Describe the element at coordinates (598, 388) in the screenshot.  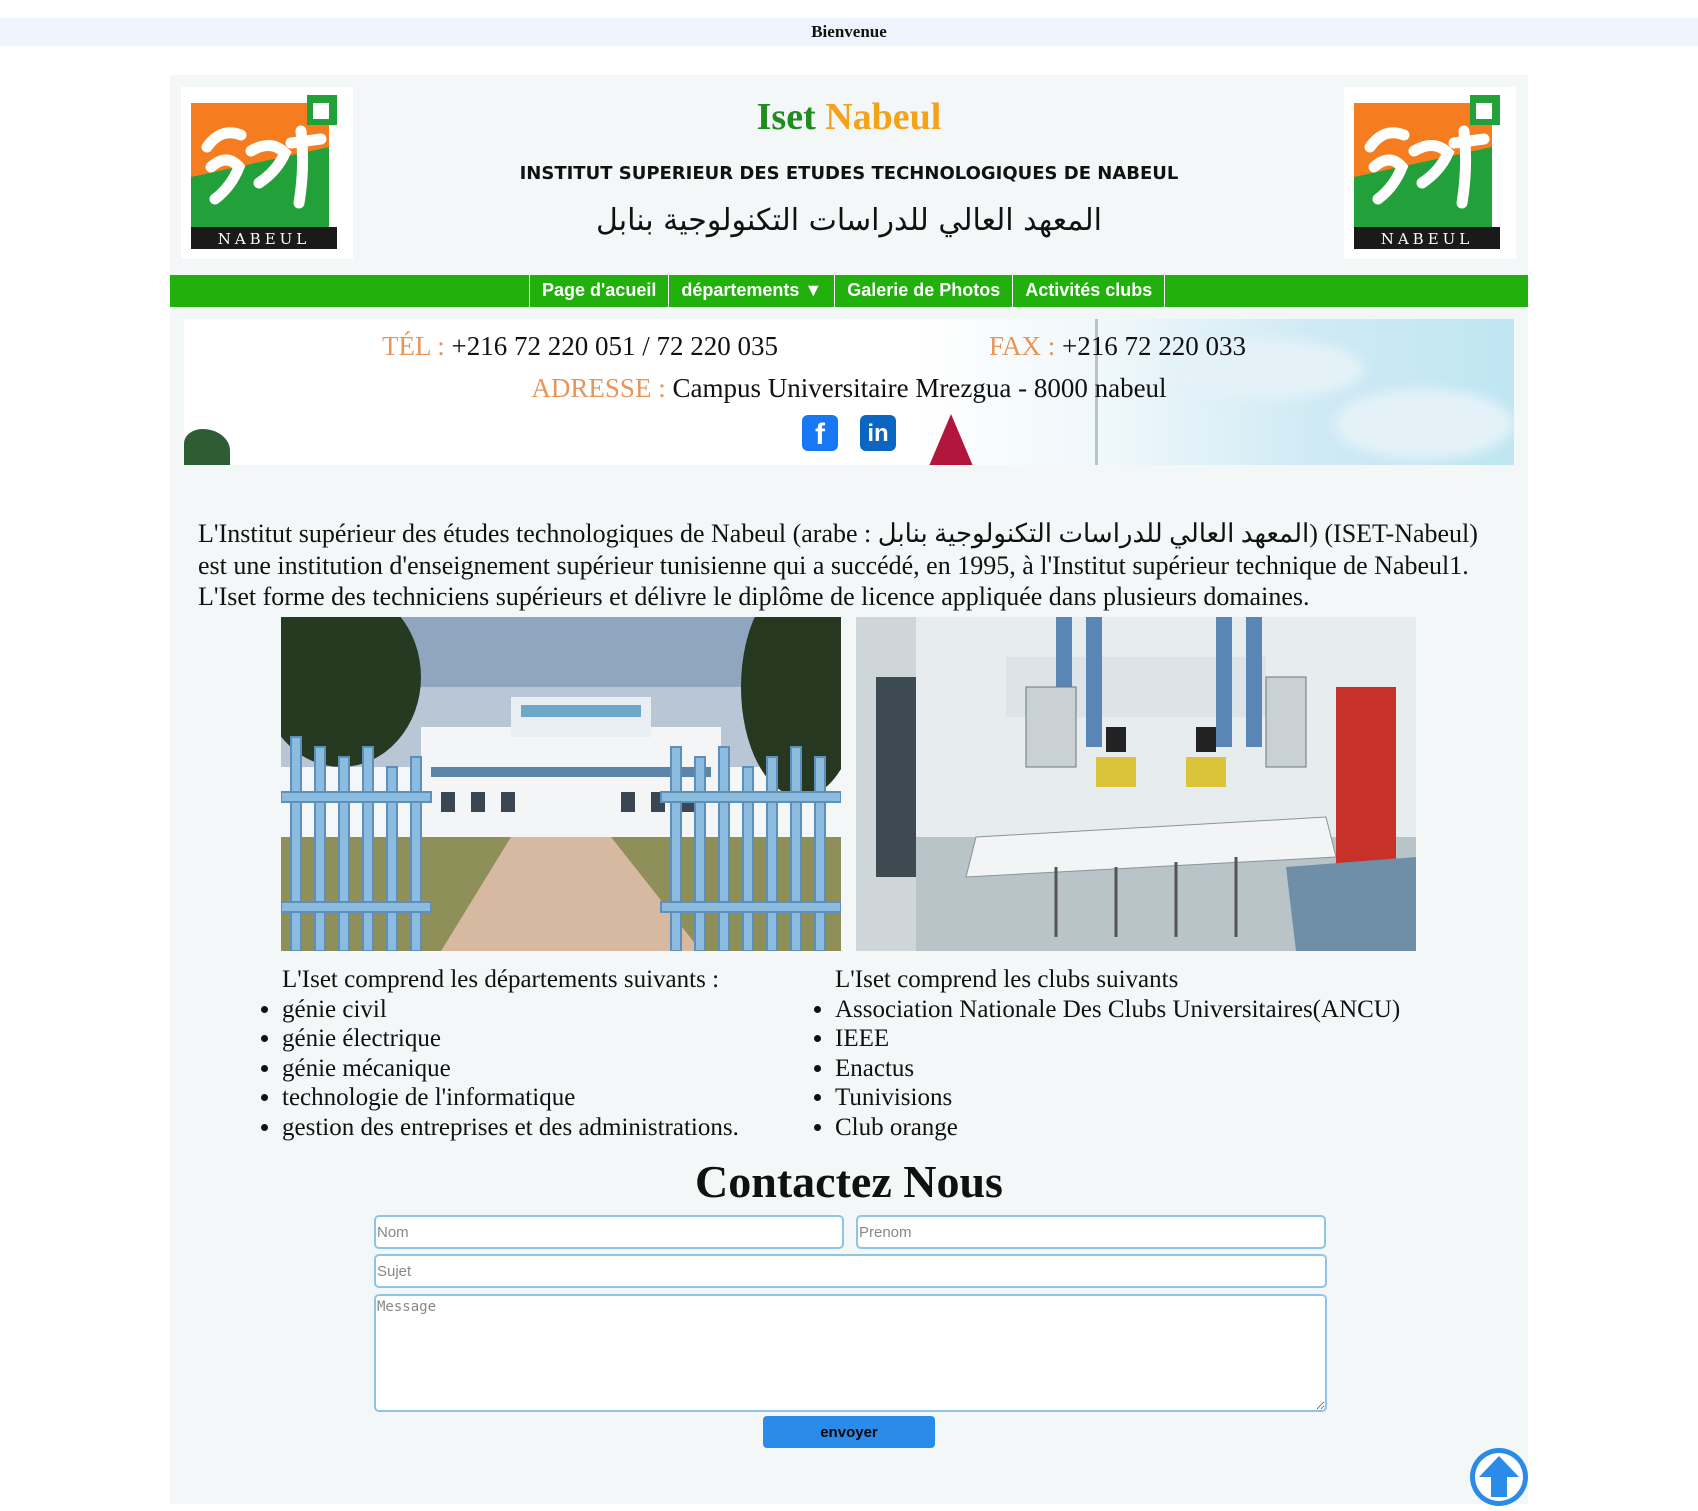
I see `address-label: ADRESSE :` at that location.